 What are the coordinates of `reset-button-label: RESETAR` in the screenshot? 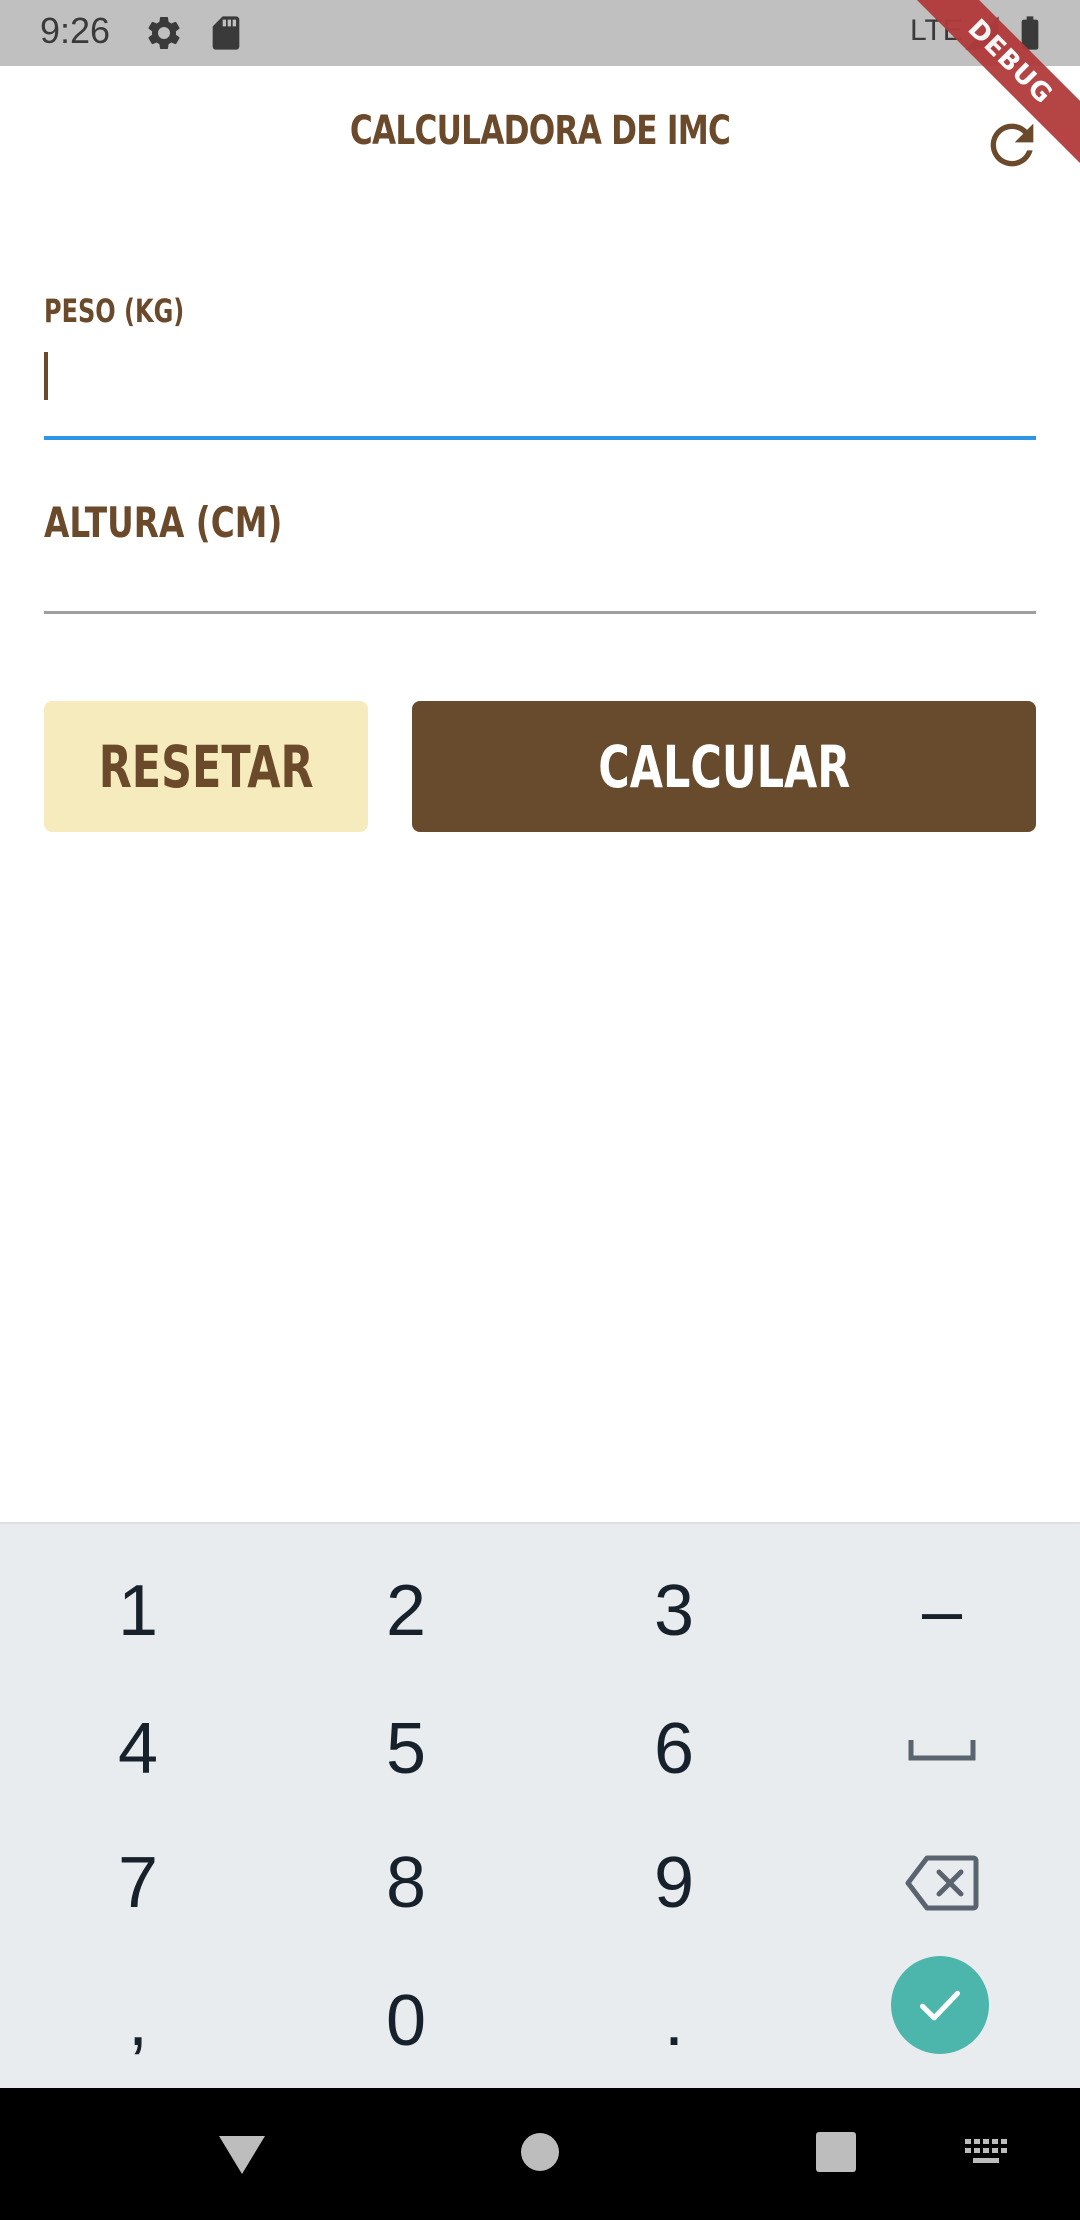 It's located at (206, 766).